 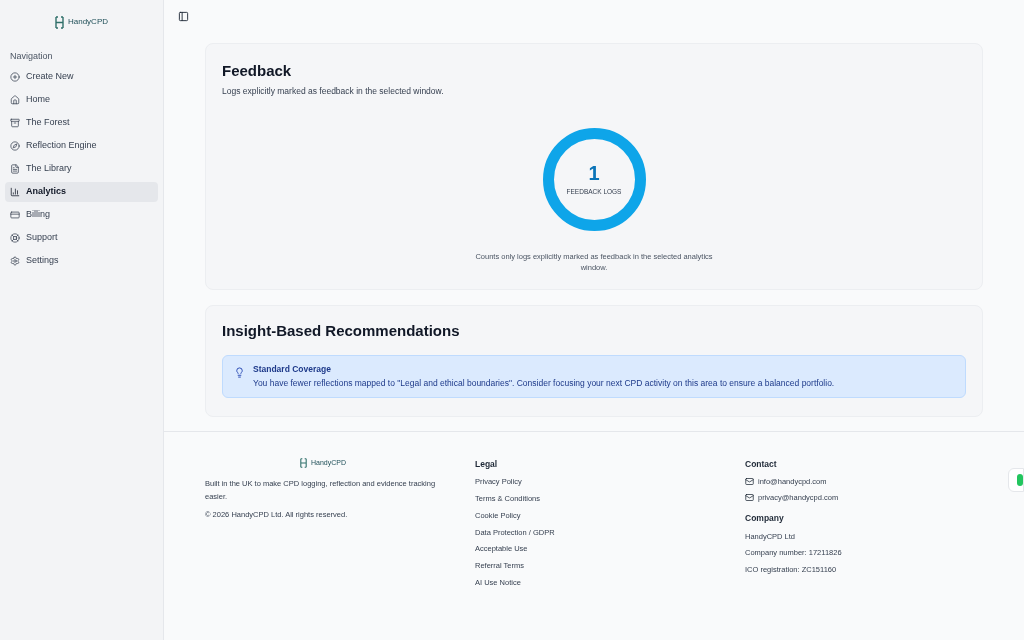 What do you see at coordinates (333, 91) in the screenshot?
I see `card-subtitle: Logs explicitly marked as feedback in the selected window.` at bounding box center [333, 91].